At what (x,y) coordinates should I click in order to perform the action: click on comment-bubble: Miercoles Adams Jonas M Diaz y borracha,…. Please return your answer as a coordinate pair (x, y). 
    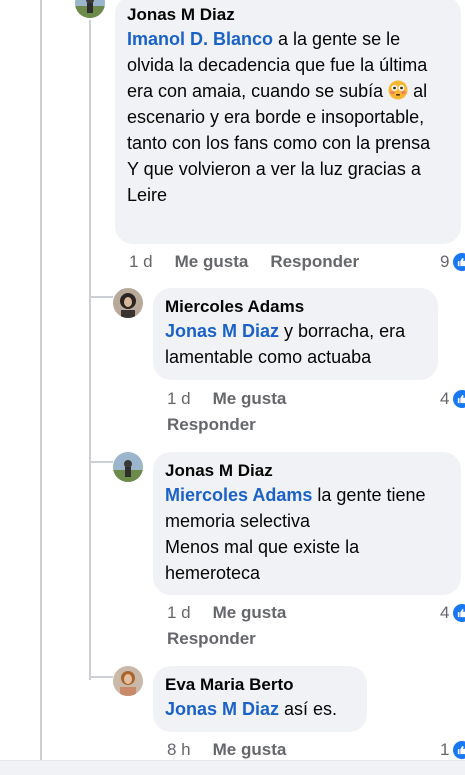
    Looking at the image, I should click on (295, 334).